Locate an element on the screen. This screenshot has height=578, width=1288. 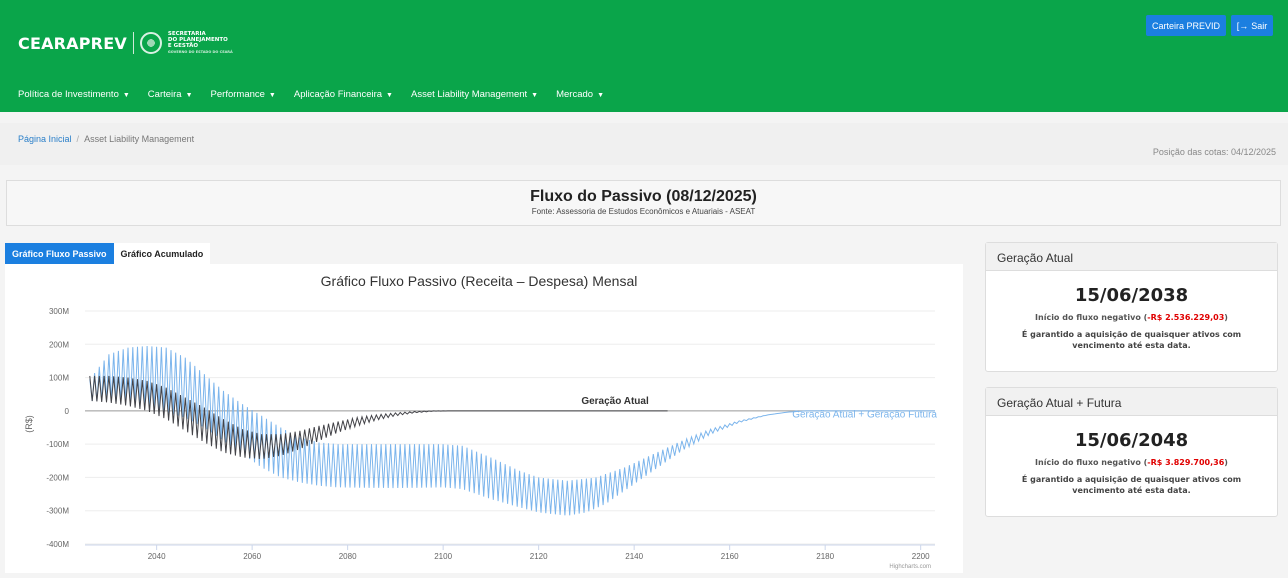
card-date: 15/06/2038 is located at coordinates (1131, 295).